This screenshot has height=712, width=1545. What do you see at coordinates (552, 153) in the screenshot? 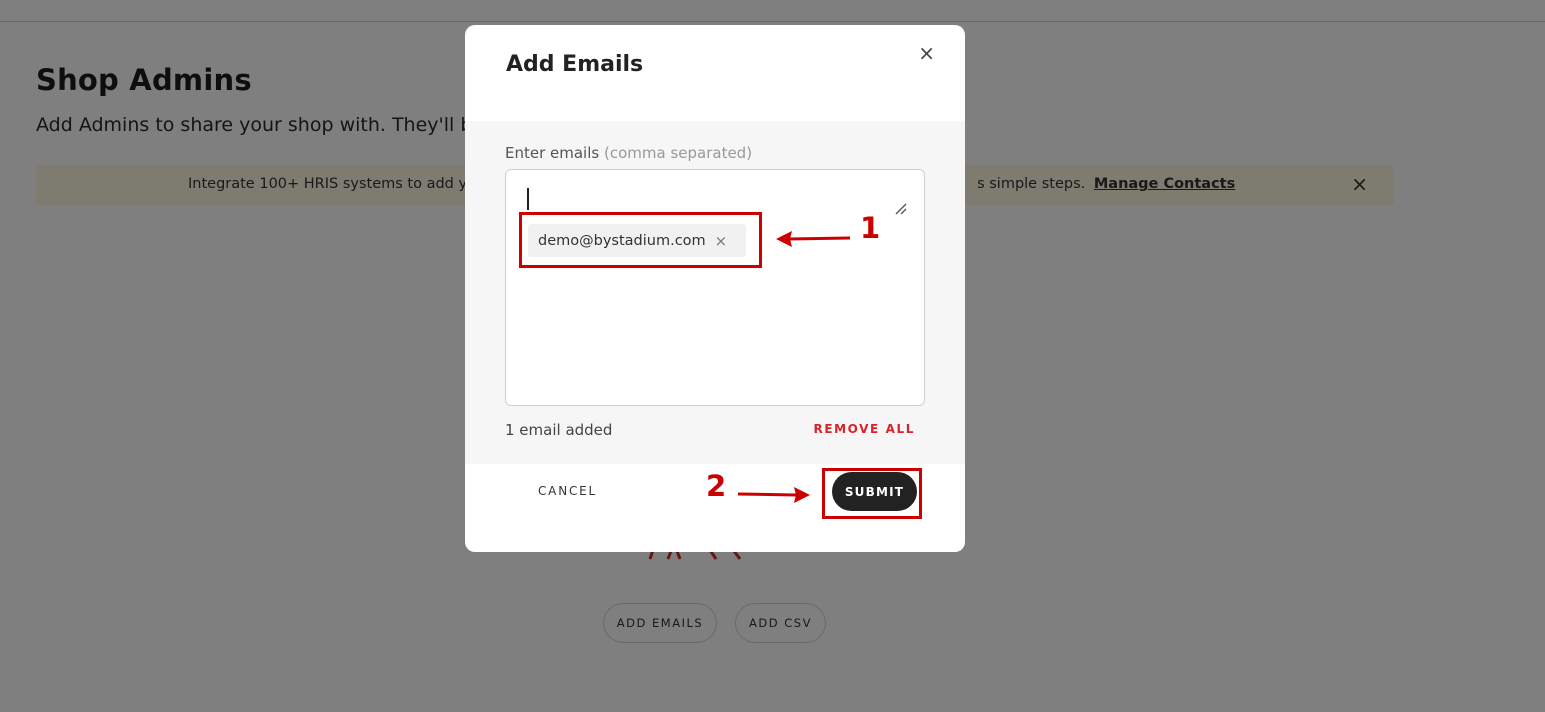
I see `emails-label-text: Enter emails` at bounding box center [552, 153].